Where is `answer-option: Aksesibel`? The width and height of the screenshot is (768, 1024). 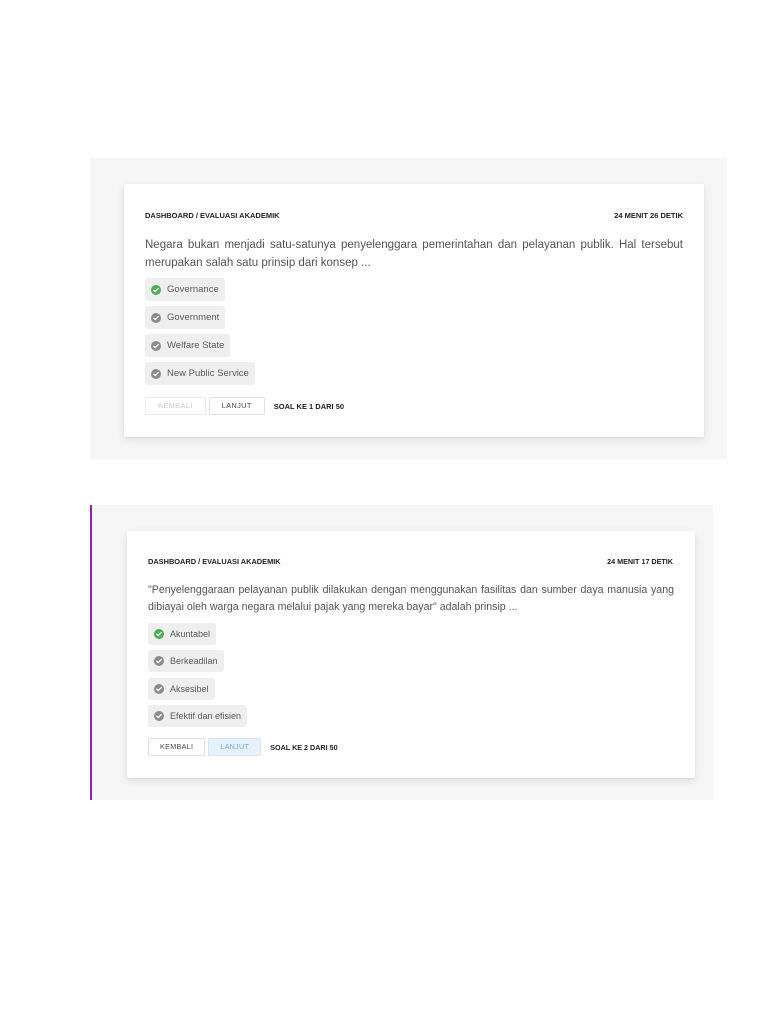 answer-option: Aksesibel is located at coordinates (181, 688).